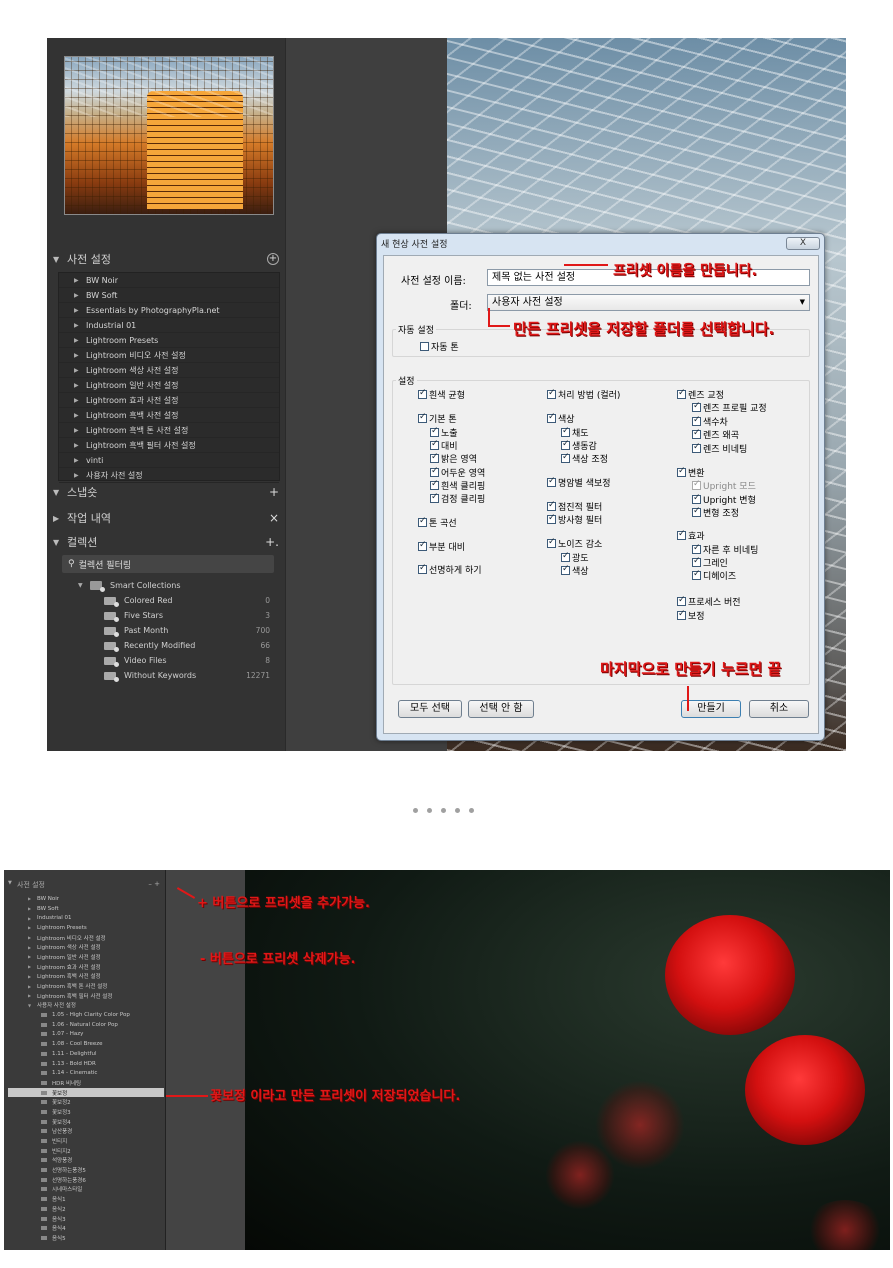  Describe the element at coordinates (691, 535) in the screenshot. I see `effects-checkbox: 효과` at that location.